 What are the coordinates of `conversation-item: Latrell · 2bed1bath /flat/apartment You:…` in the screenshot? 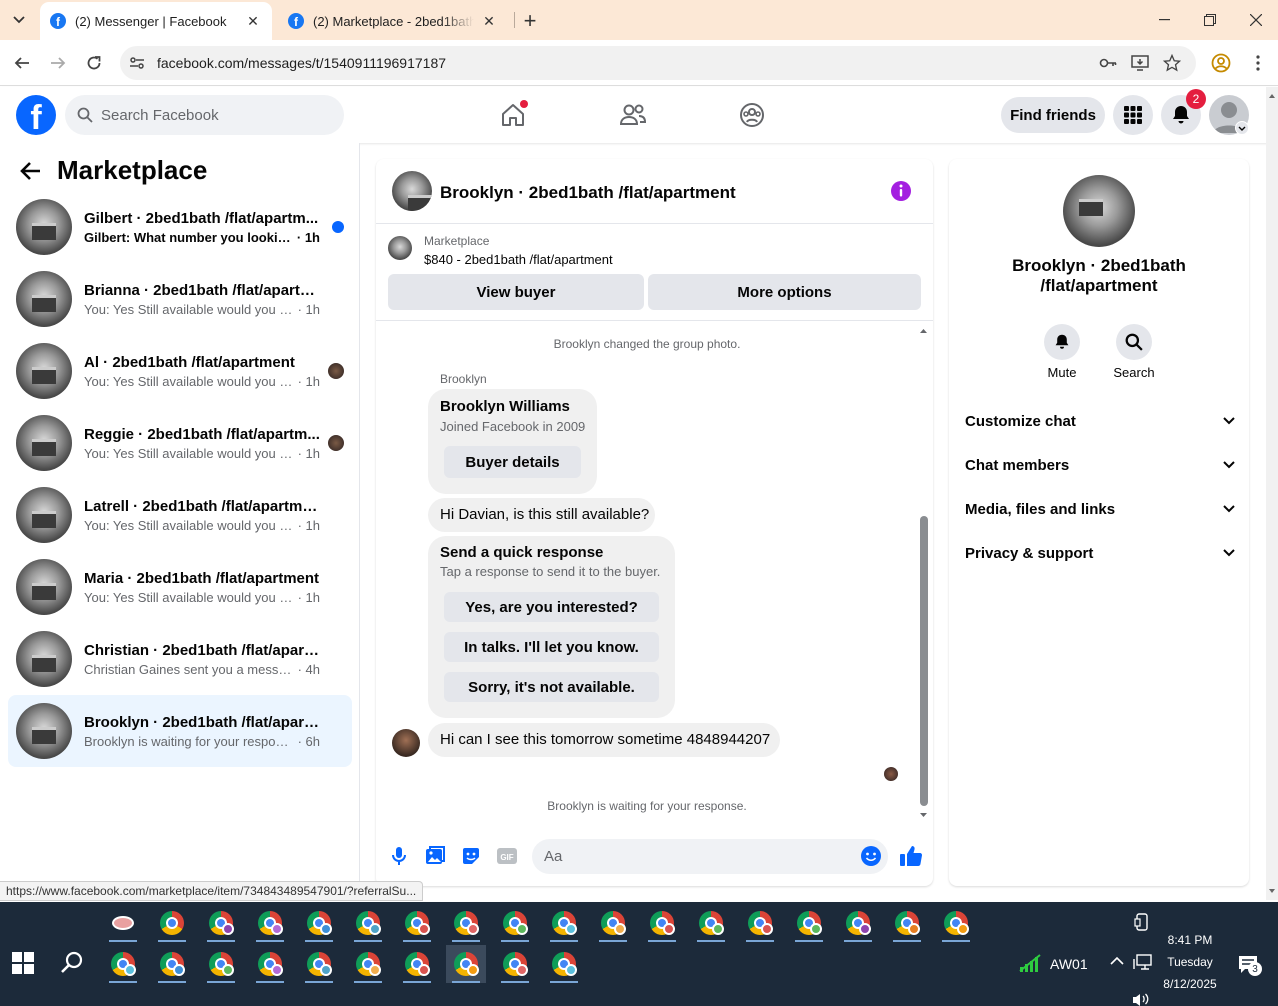 It's located at (180, 515).